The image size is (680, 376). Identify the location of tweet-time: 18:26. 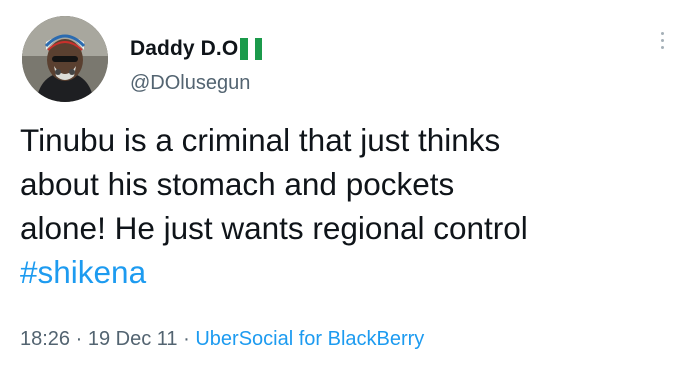
(45, 339).